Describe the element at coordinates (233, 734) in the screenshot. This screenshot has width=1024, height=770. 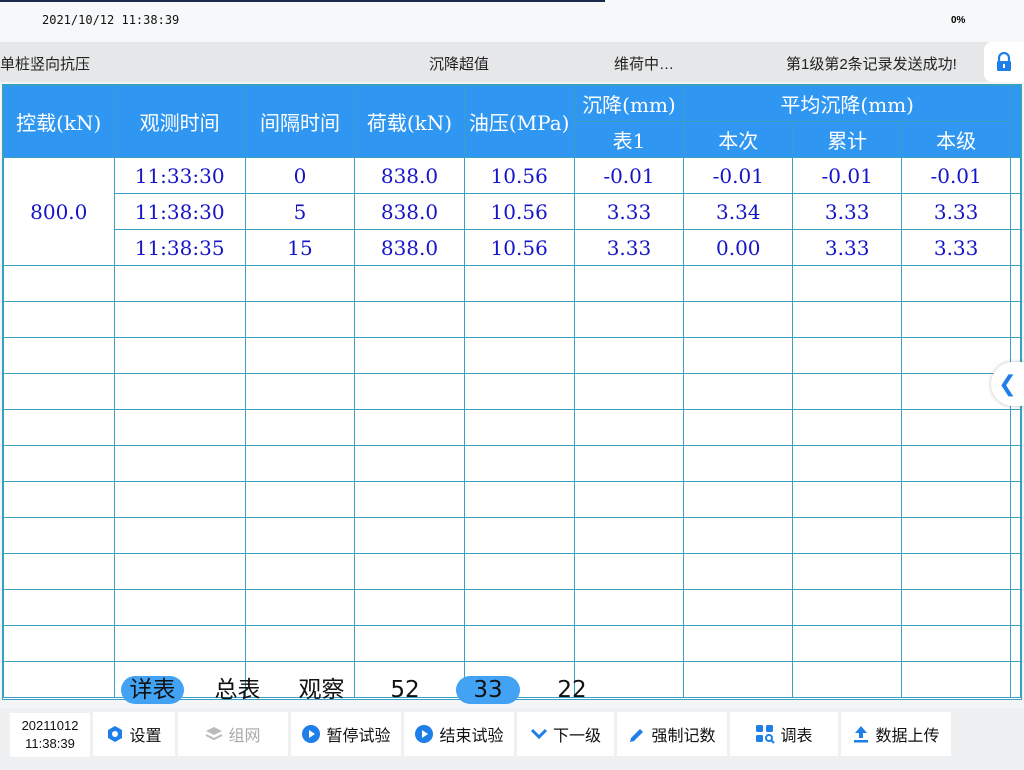
I see `network-button: 组网` at that location.